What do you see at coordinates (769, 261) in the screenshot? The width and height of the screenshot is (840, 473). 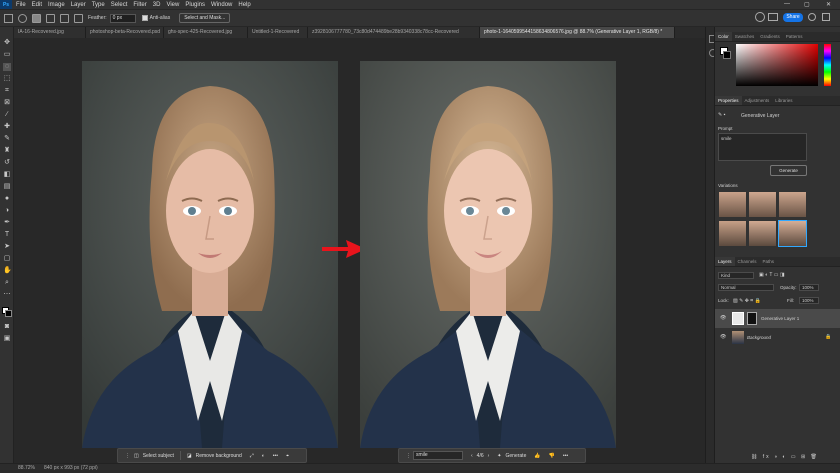 I see `tab-paths: Paths` at bounding box center [769, 261].